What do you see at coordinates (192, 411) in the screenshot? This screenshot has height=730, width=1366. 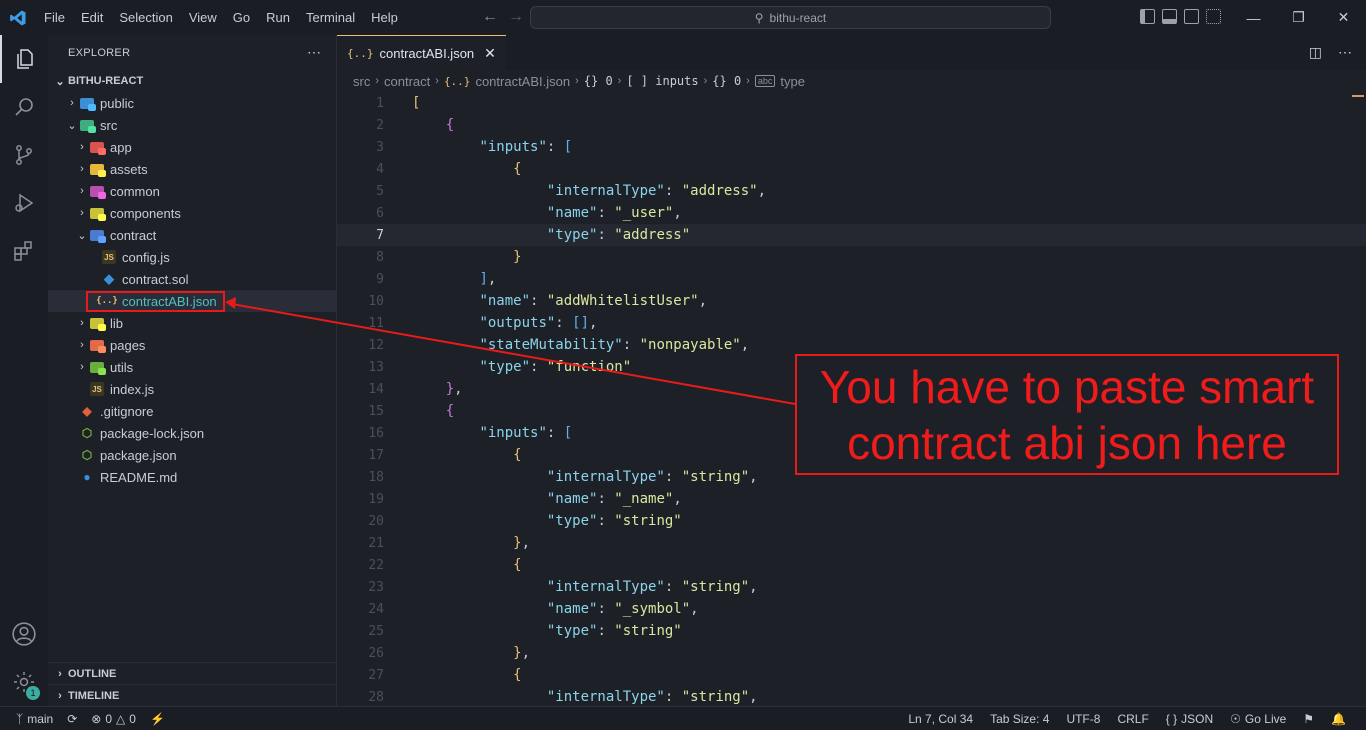 I see `file-gitignore: ◆ .gitignore` at bounding box center [192, 411].